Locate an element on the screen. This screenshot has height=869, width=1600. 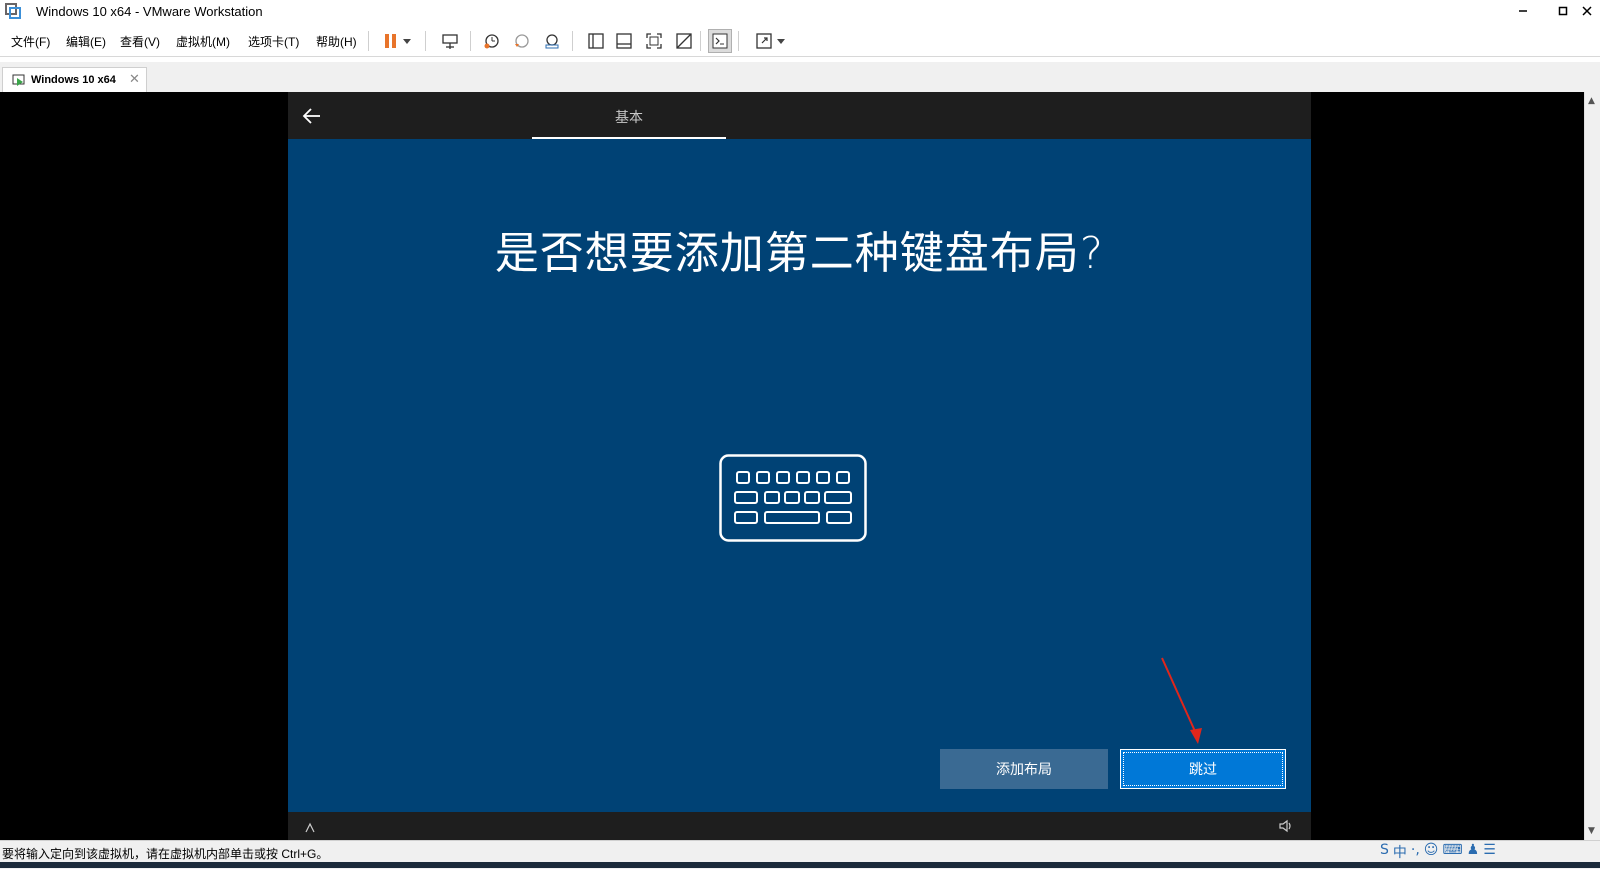
send-ctrl-alt-del-icon is located at coordinates (450, 41).